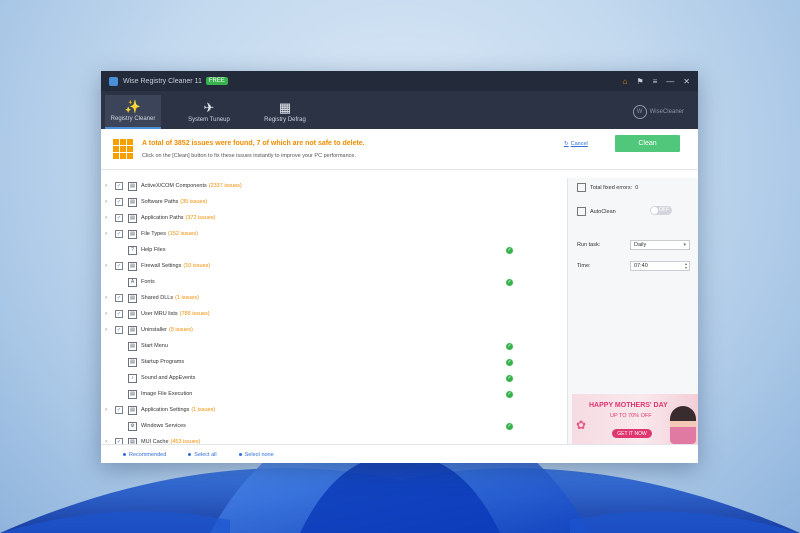 Image resolution: width=800 pixels, height=533 pixels. I want to click on list-item: › ✓ ▤ ActiveX/COM Components (2337 issues), so click(333, 186).